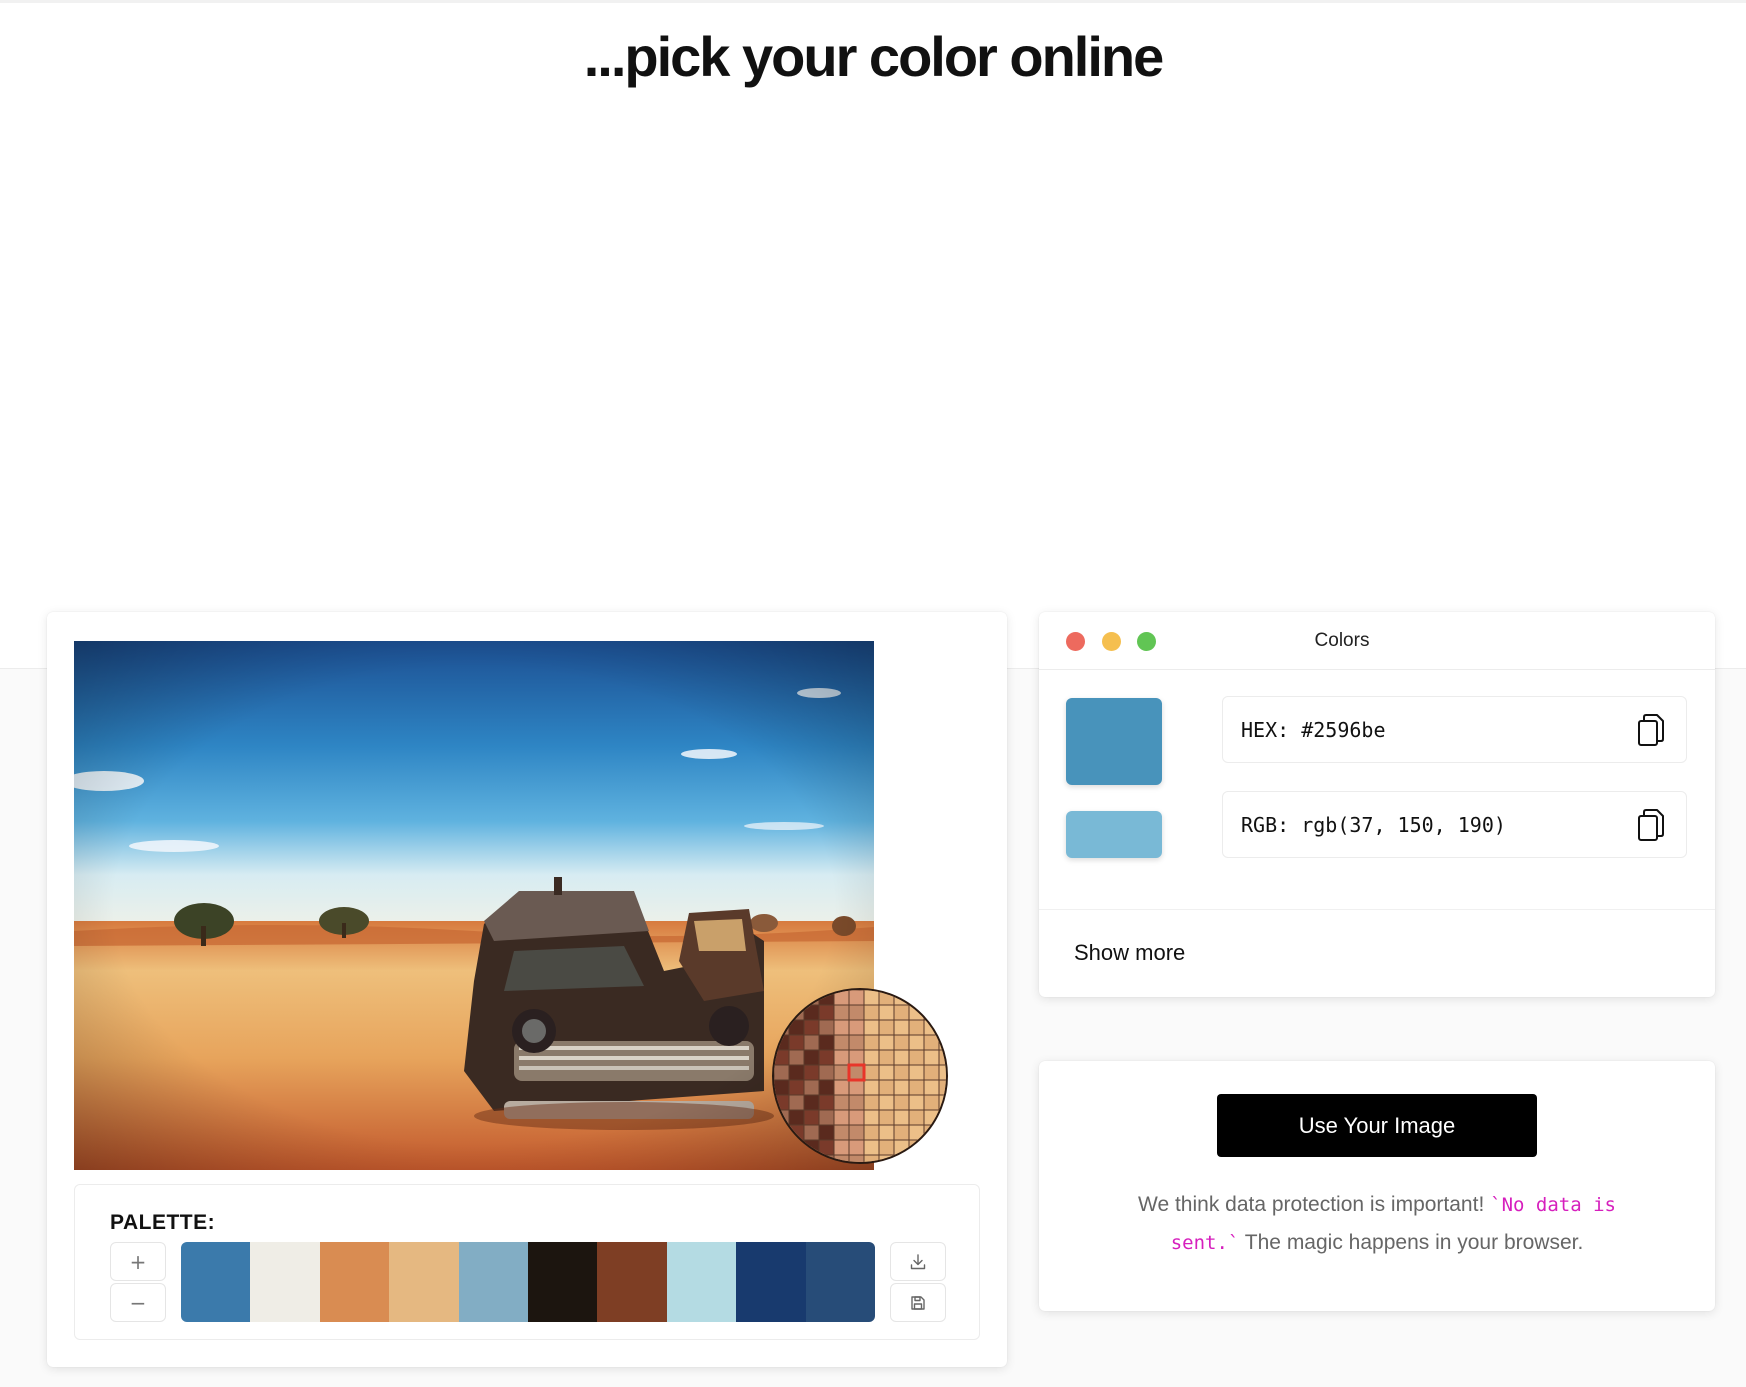 The height and width of the screenshot is (1387, 1746). I want to click on rgb-text: RGB: rgb(37, 150, 190), so click(1373, 825).